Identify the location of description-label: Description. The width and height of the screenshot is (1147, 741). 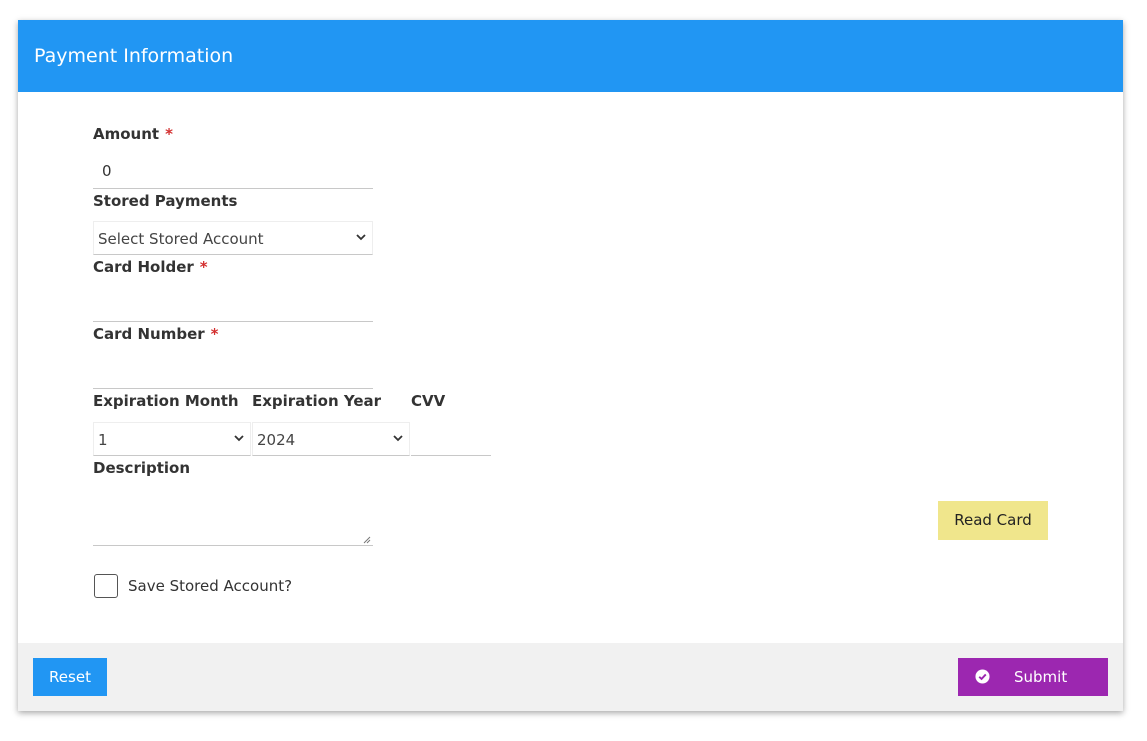
(142, 468).